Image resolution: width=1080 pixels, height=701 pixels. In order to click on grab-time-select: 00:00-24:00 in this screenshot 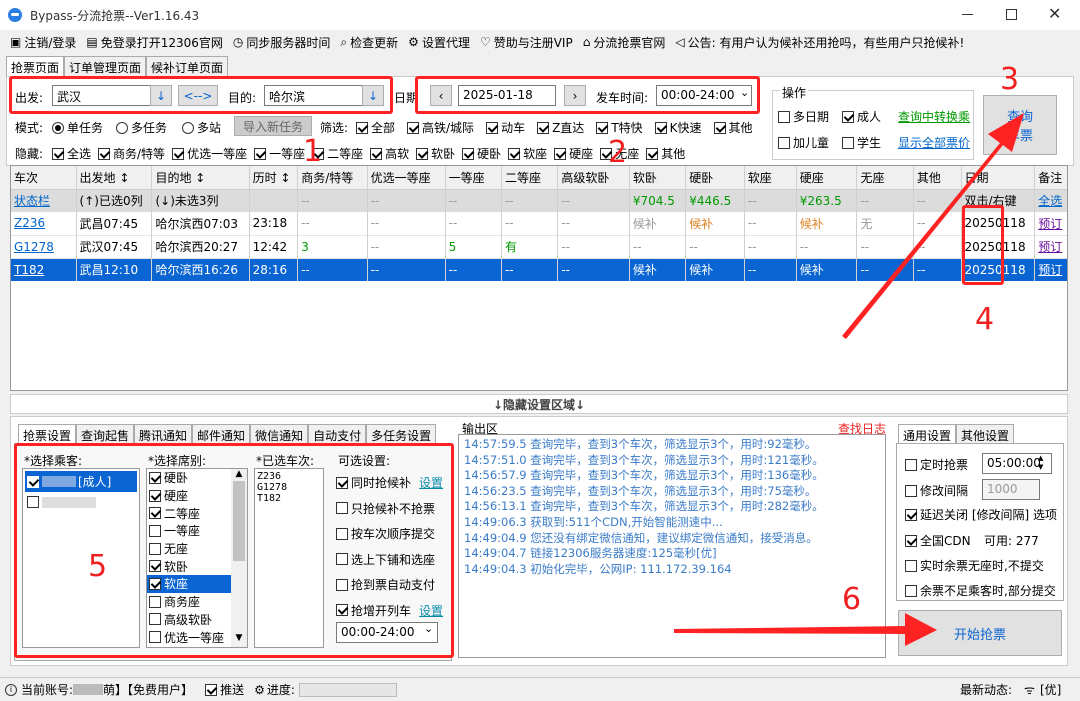, I will do `click(387, 632)`.